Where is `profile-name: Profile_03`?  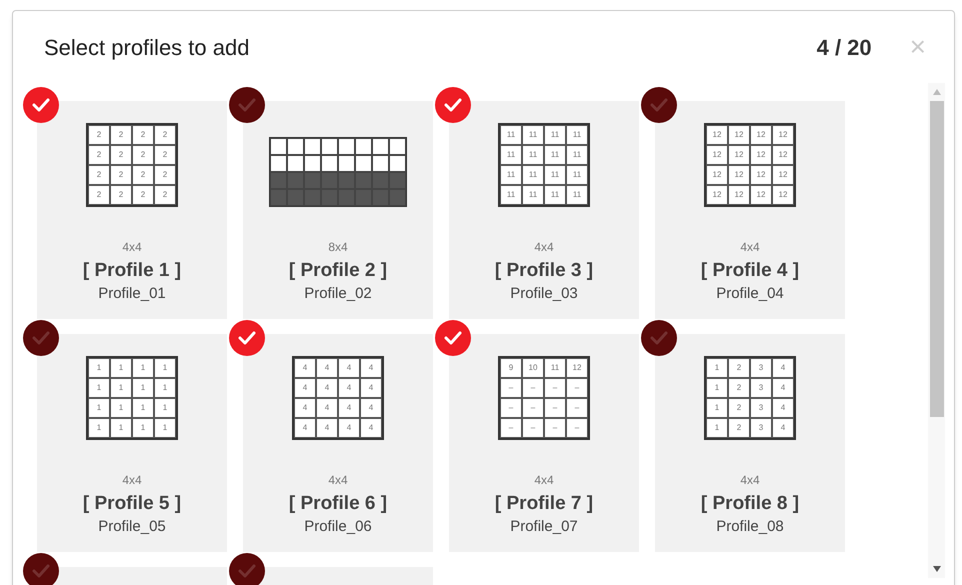 profile-name: Profile_03 is located at coordinates (544, 293).